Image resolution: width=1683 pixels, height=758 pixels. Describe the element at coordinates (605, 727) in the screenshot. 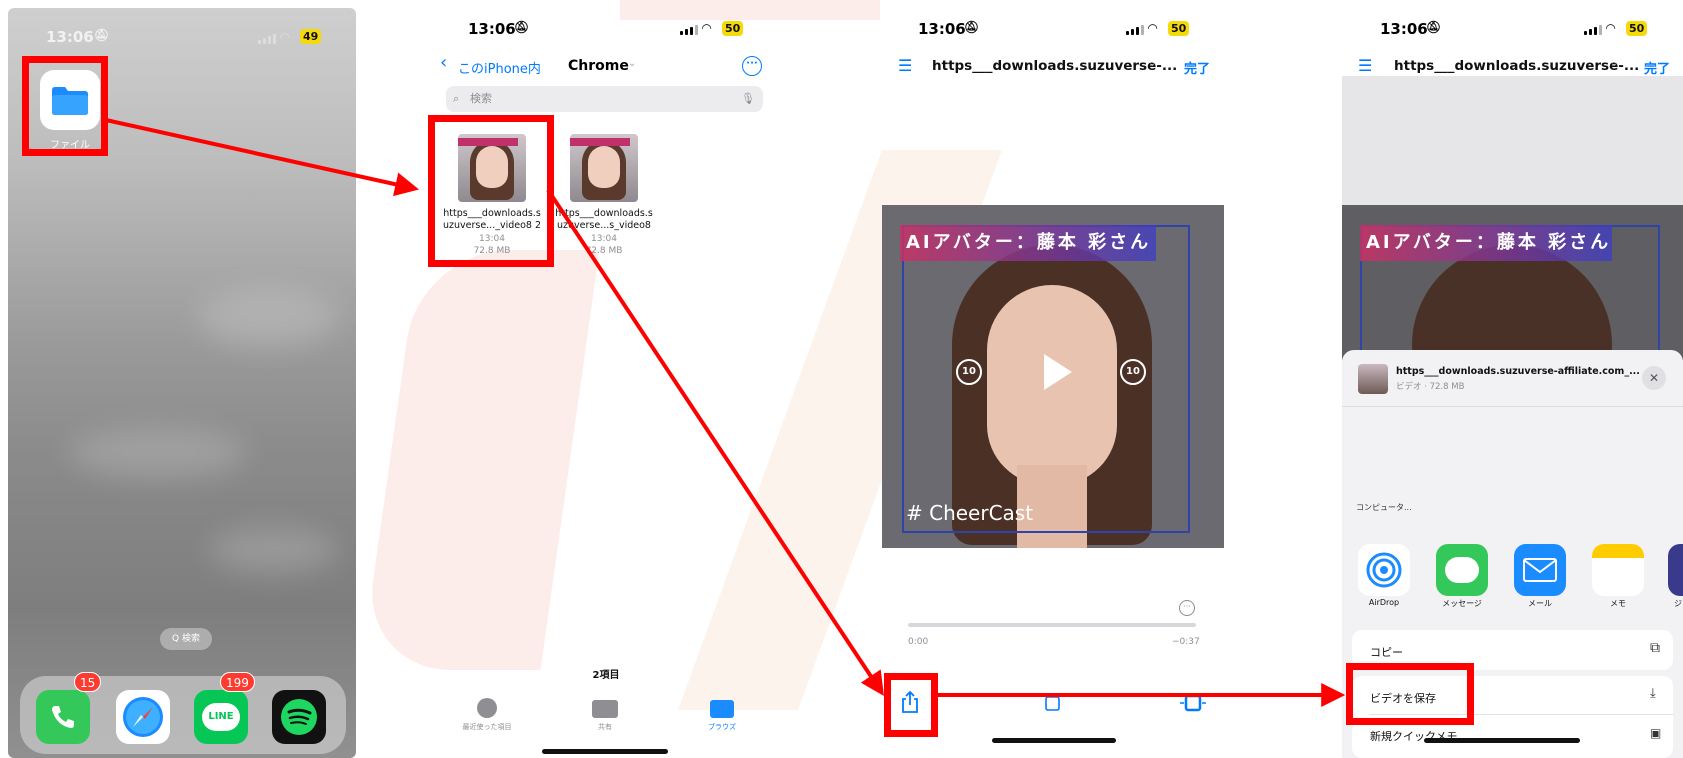

I see `tab-shared: 共有` at that location.